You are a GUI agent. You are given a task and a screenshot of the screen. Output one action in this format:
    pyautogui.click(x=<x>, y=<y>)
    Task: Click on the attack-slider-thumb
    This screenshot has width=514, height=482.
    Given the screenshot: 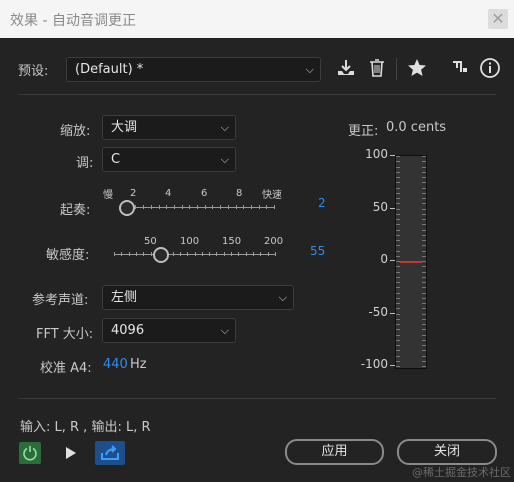 What is the action you would take?
    pyautogui.click(x=127, y=208)
    